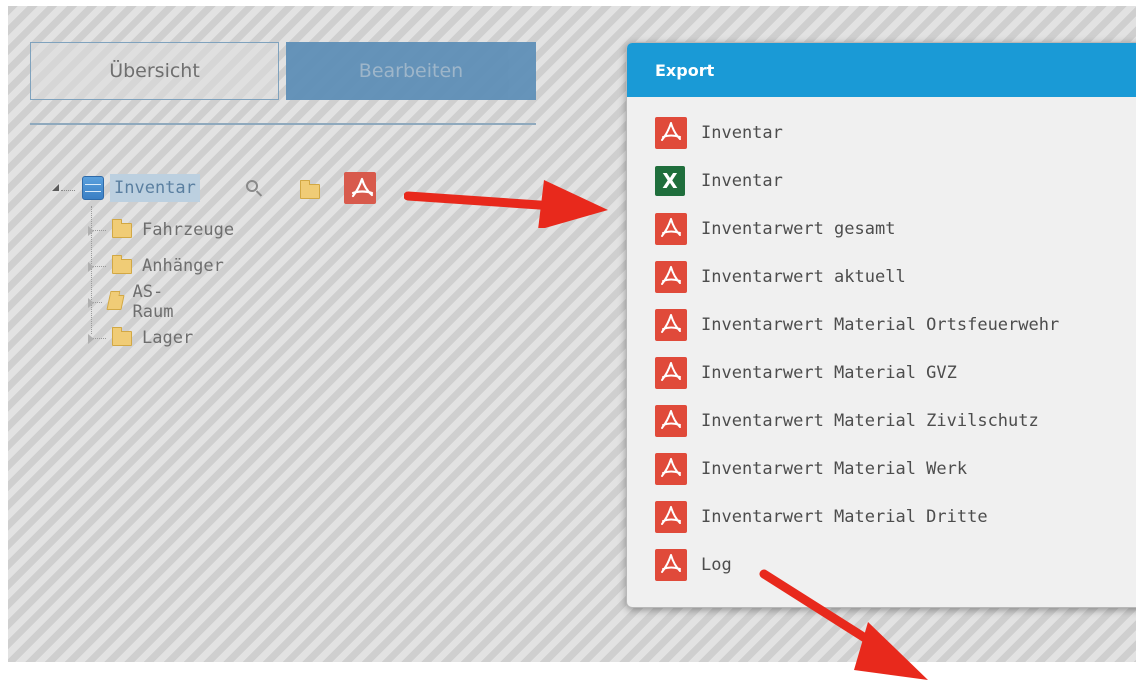 The height and width of the screenshot is (684, 1136). What do you see at coordinates (844, 517) in the screenshot?
I see `export-item-label: Inventarwert Material Dritte` at bounding box center [844, 517].